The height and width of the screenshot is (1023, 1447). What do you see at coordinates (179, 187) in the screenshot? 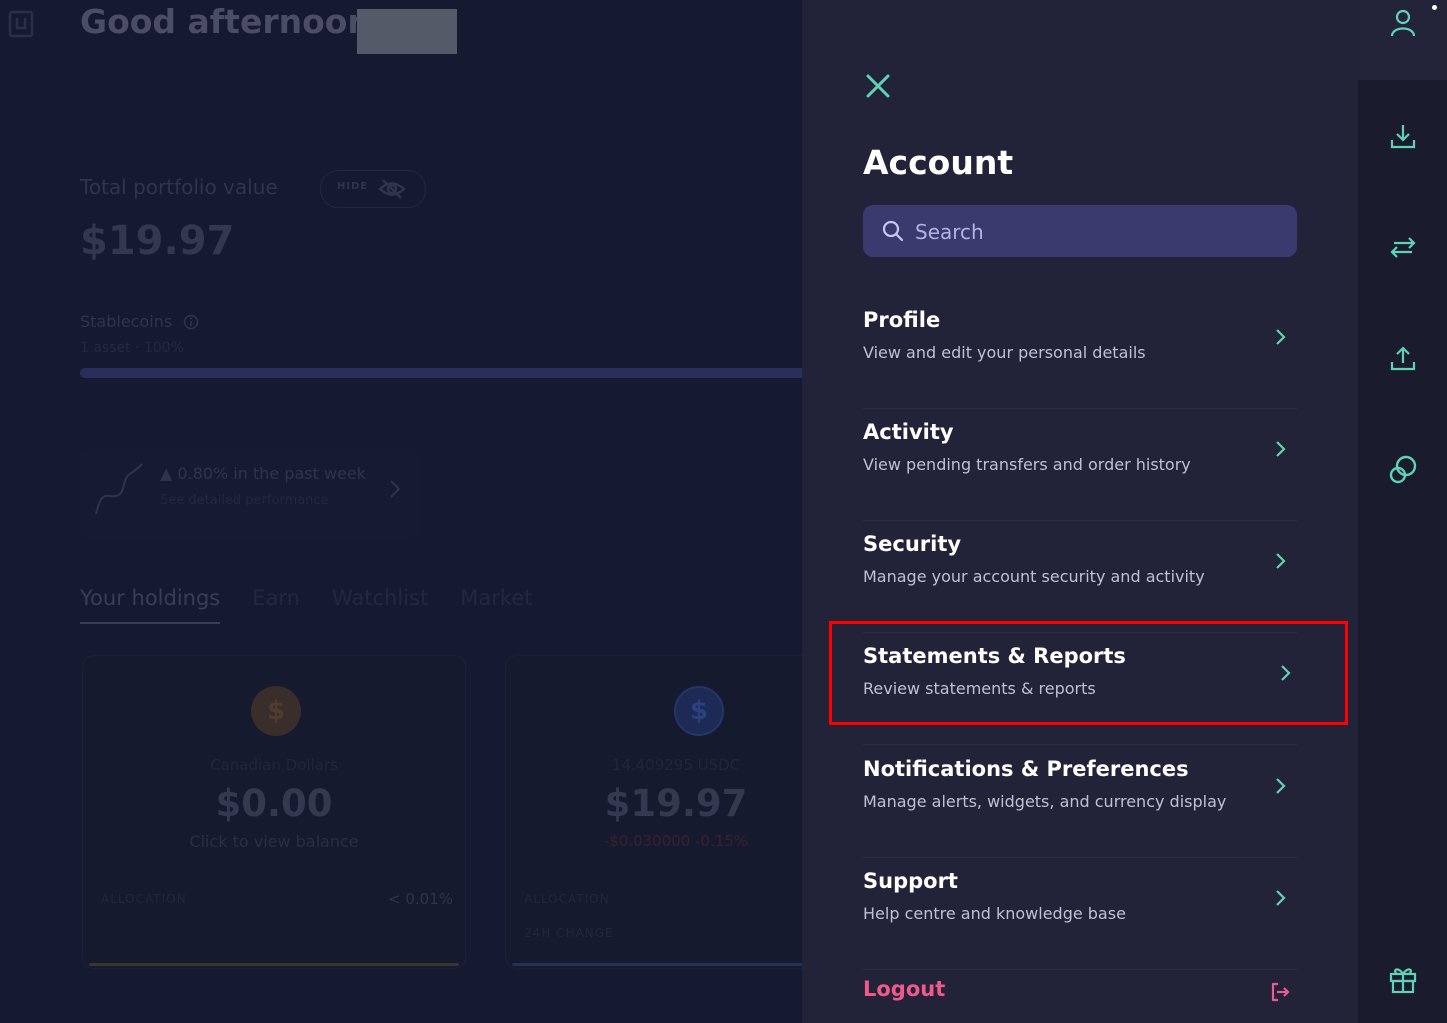
I see `portfolio-label: Total portfolio value` at bounding box center [179, 187].